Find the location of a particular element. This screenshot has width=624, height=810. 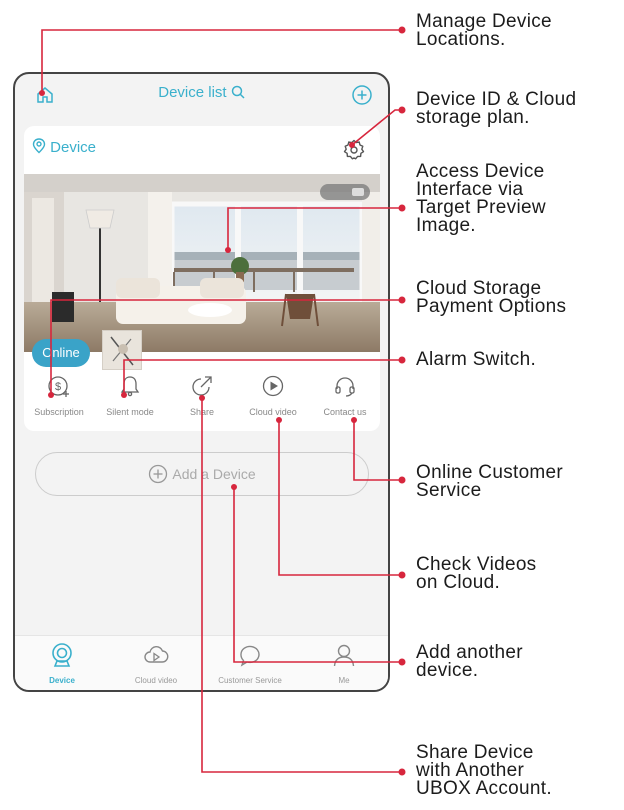

callout-line: on Cloud. is located at coordinates (458, 582).